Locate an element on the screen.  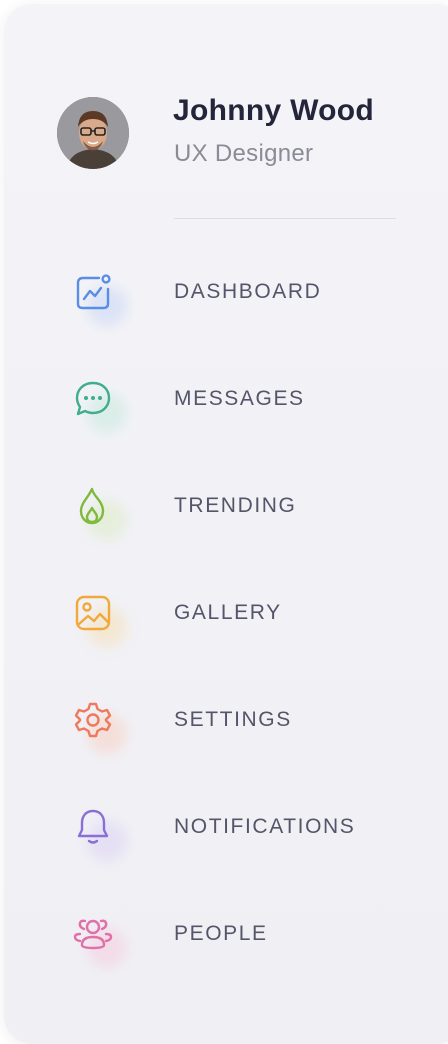
nav-item-dashboard: DASHBOARD is located at coordinates (224, 290).